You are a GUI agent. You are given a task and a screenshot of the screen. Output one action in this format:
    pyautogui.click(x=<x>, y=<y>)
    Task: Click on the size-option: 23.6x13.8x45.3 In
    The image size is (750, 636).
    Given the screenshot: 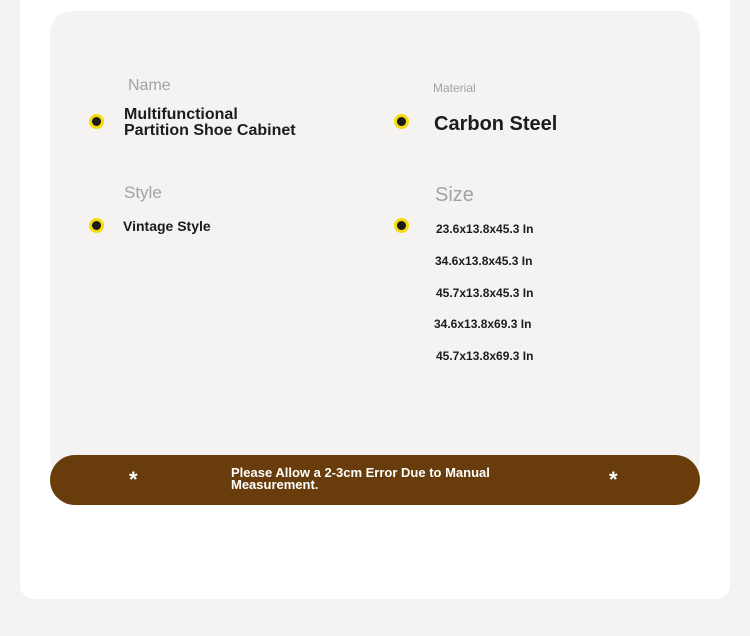 What is the action you would take?
    pyautogui.click(x=485, y=229)
    